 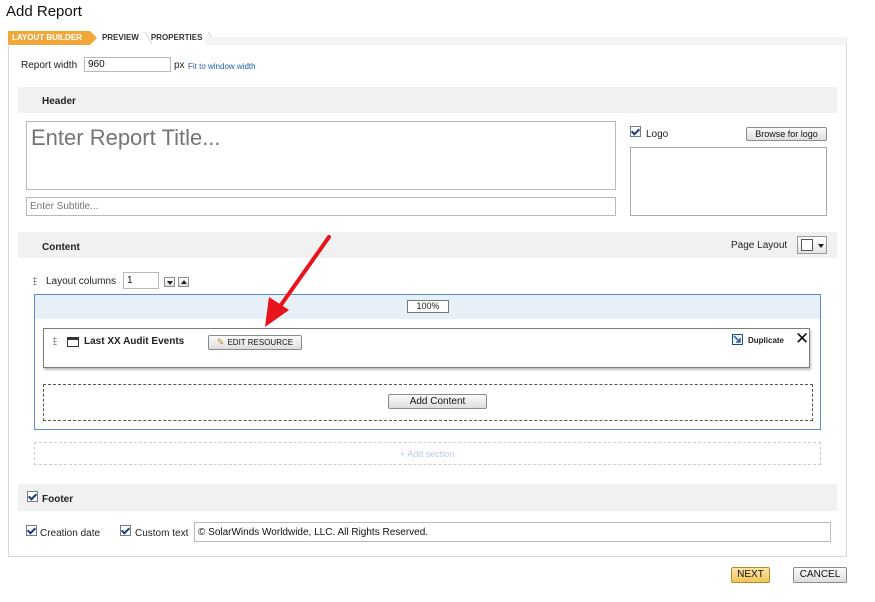 I want to click on footer-band: Footer, so click(x=427, y=497).